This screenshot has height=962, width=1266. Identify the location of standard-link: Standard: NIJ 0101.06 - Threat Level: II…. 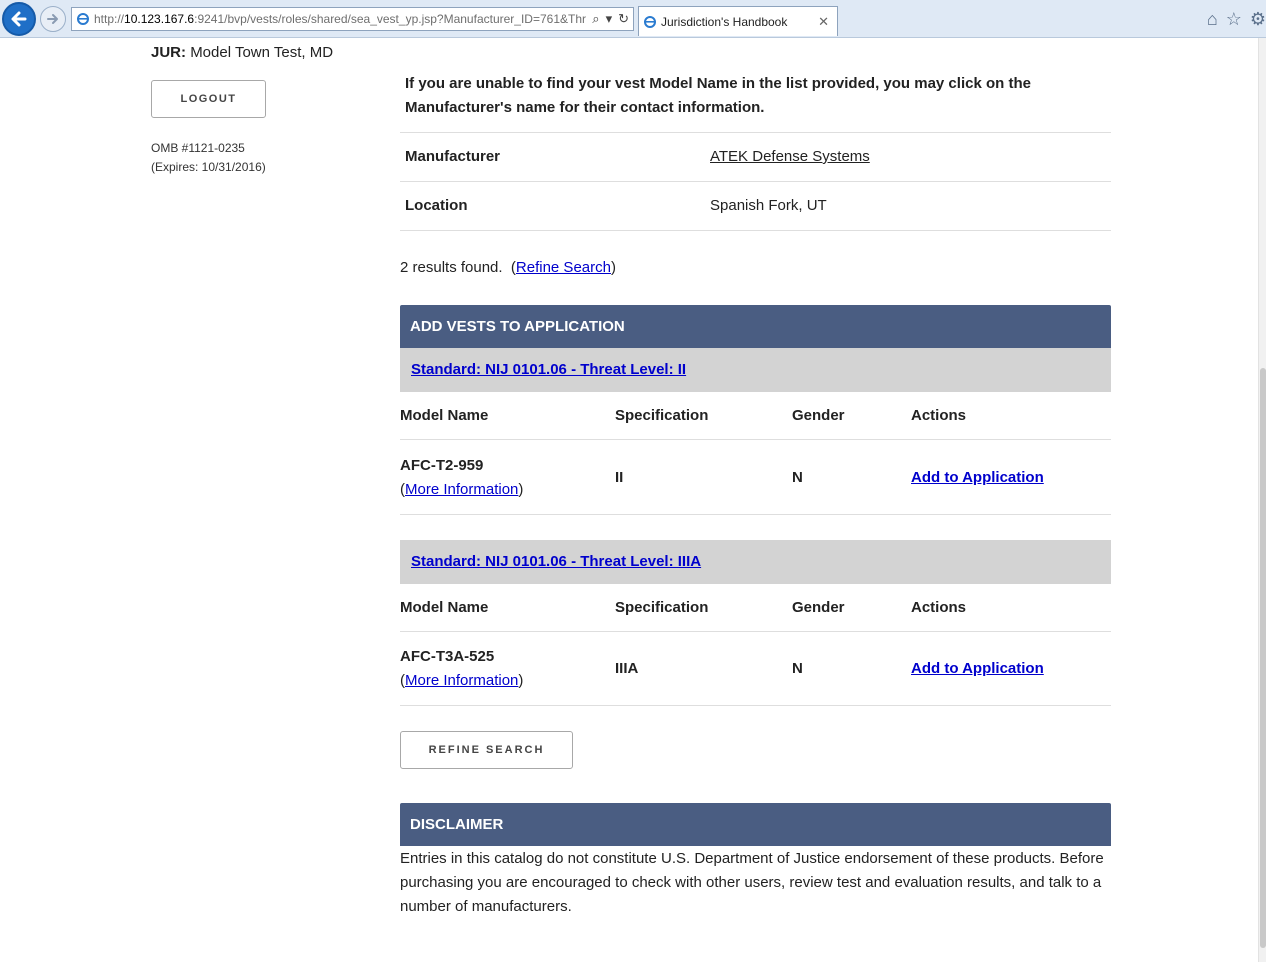
(556, 561).